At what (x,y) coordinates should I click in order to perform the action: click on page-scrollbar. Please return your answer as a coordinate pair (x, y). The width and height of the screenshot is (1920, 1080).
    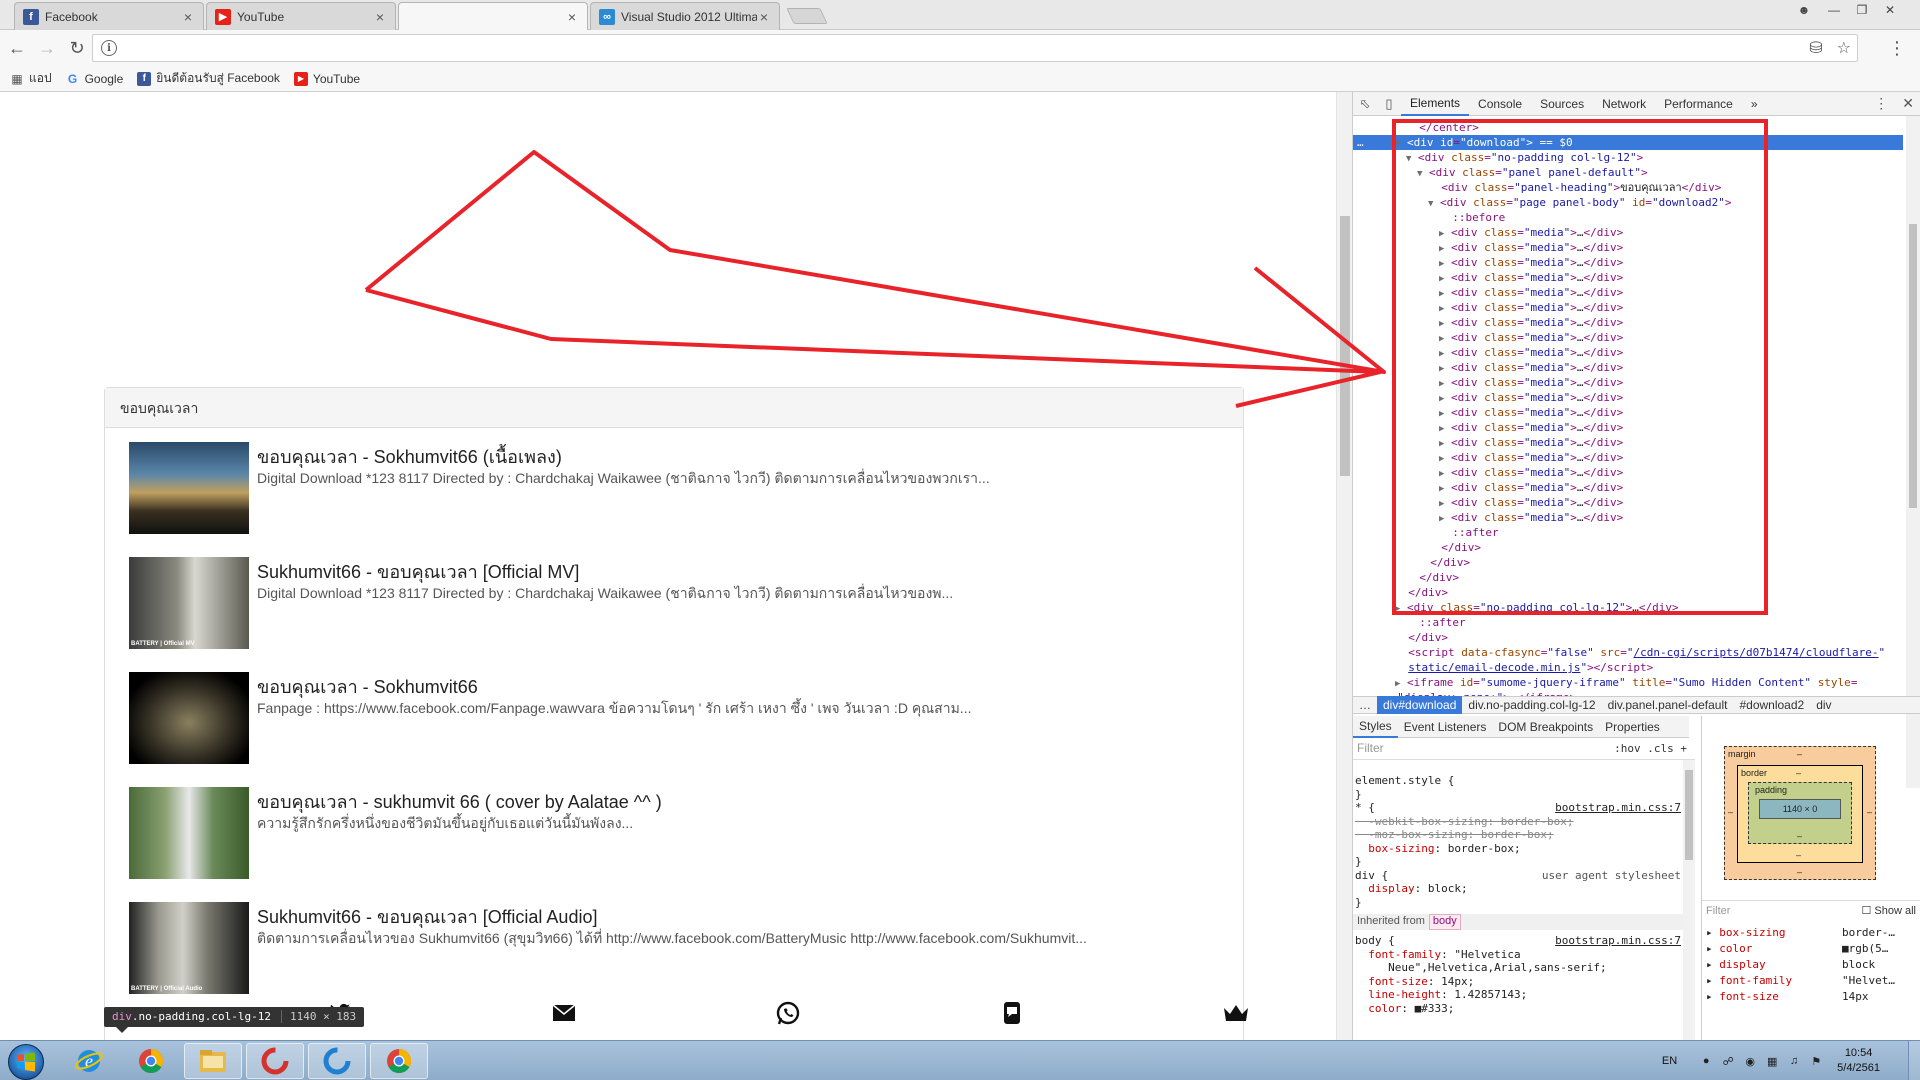
    Looking at the image, I should click on (1344, 566).